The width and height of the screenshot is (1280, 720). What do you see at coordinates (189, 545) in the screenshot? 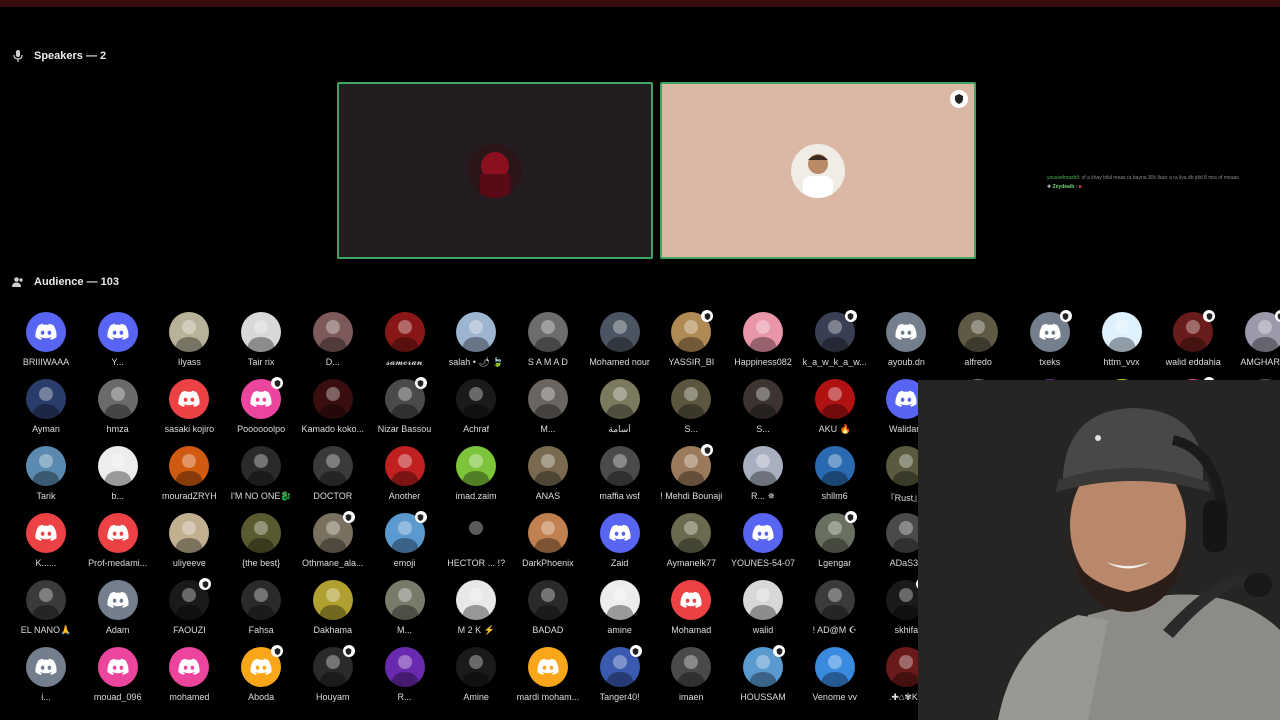
I see `audience-member: uliyeeve` at bounding box center [189, 545].